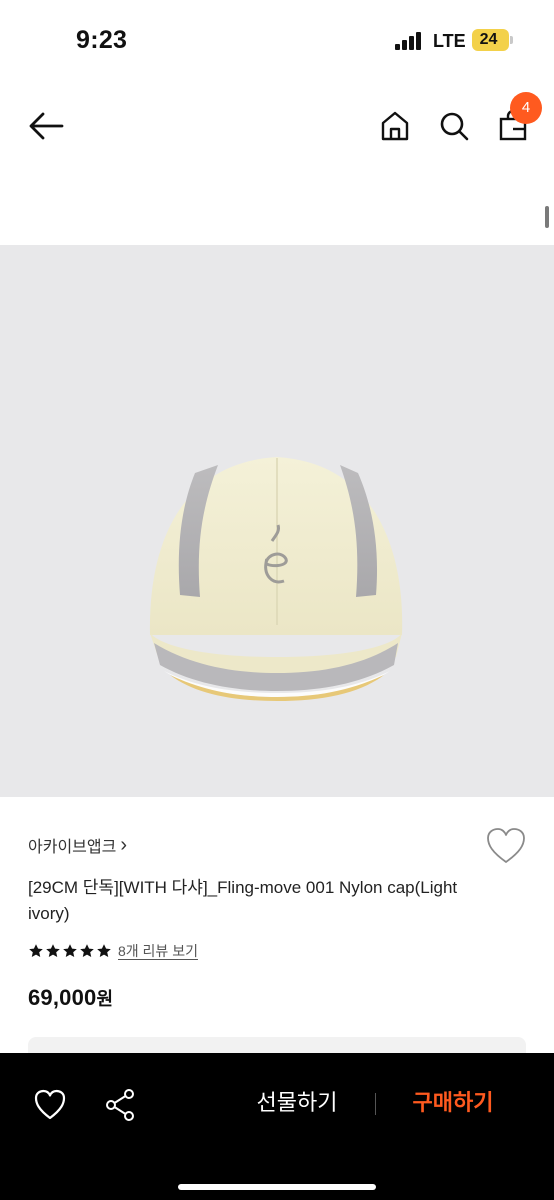  Describe the element at coordinates (449, 41) in the screenshot. I see `network-type: LTE` at that location.